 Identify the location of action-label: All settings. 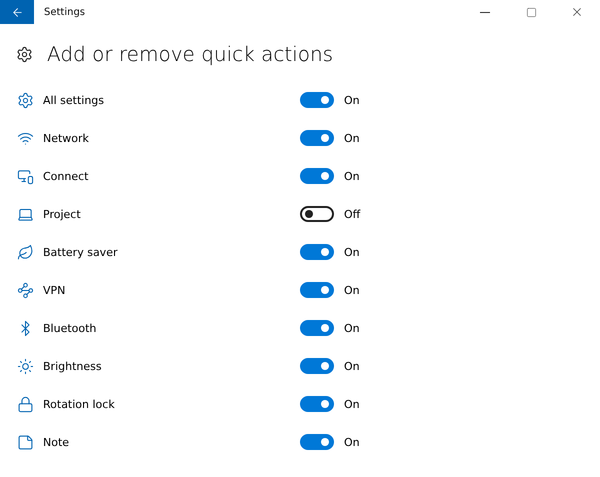
(74, 100).